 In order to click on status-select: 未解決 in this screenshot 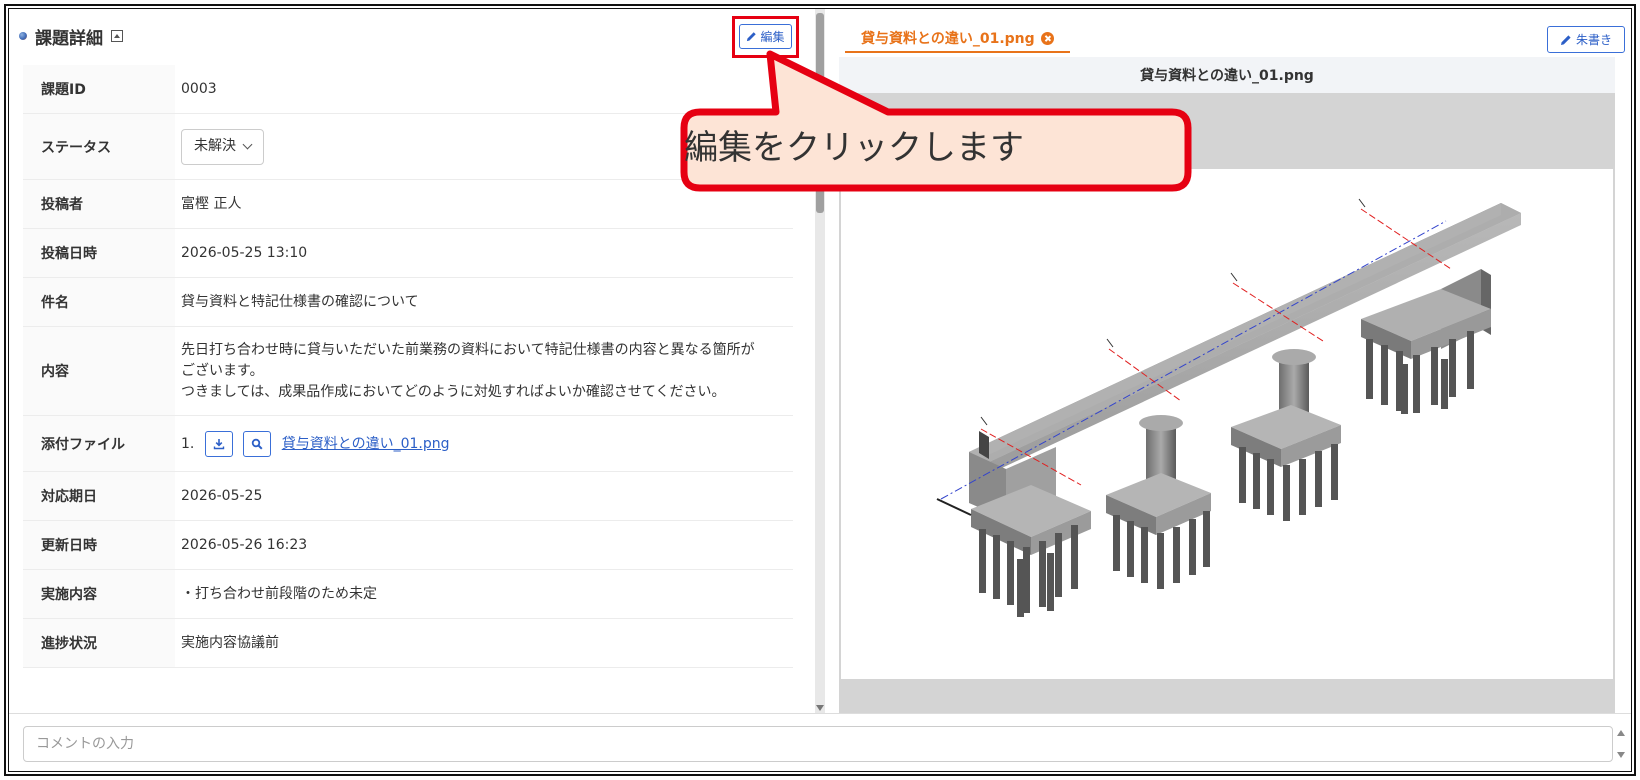, I will do `click(222, 146)`.